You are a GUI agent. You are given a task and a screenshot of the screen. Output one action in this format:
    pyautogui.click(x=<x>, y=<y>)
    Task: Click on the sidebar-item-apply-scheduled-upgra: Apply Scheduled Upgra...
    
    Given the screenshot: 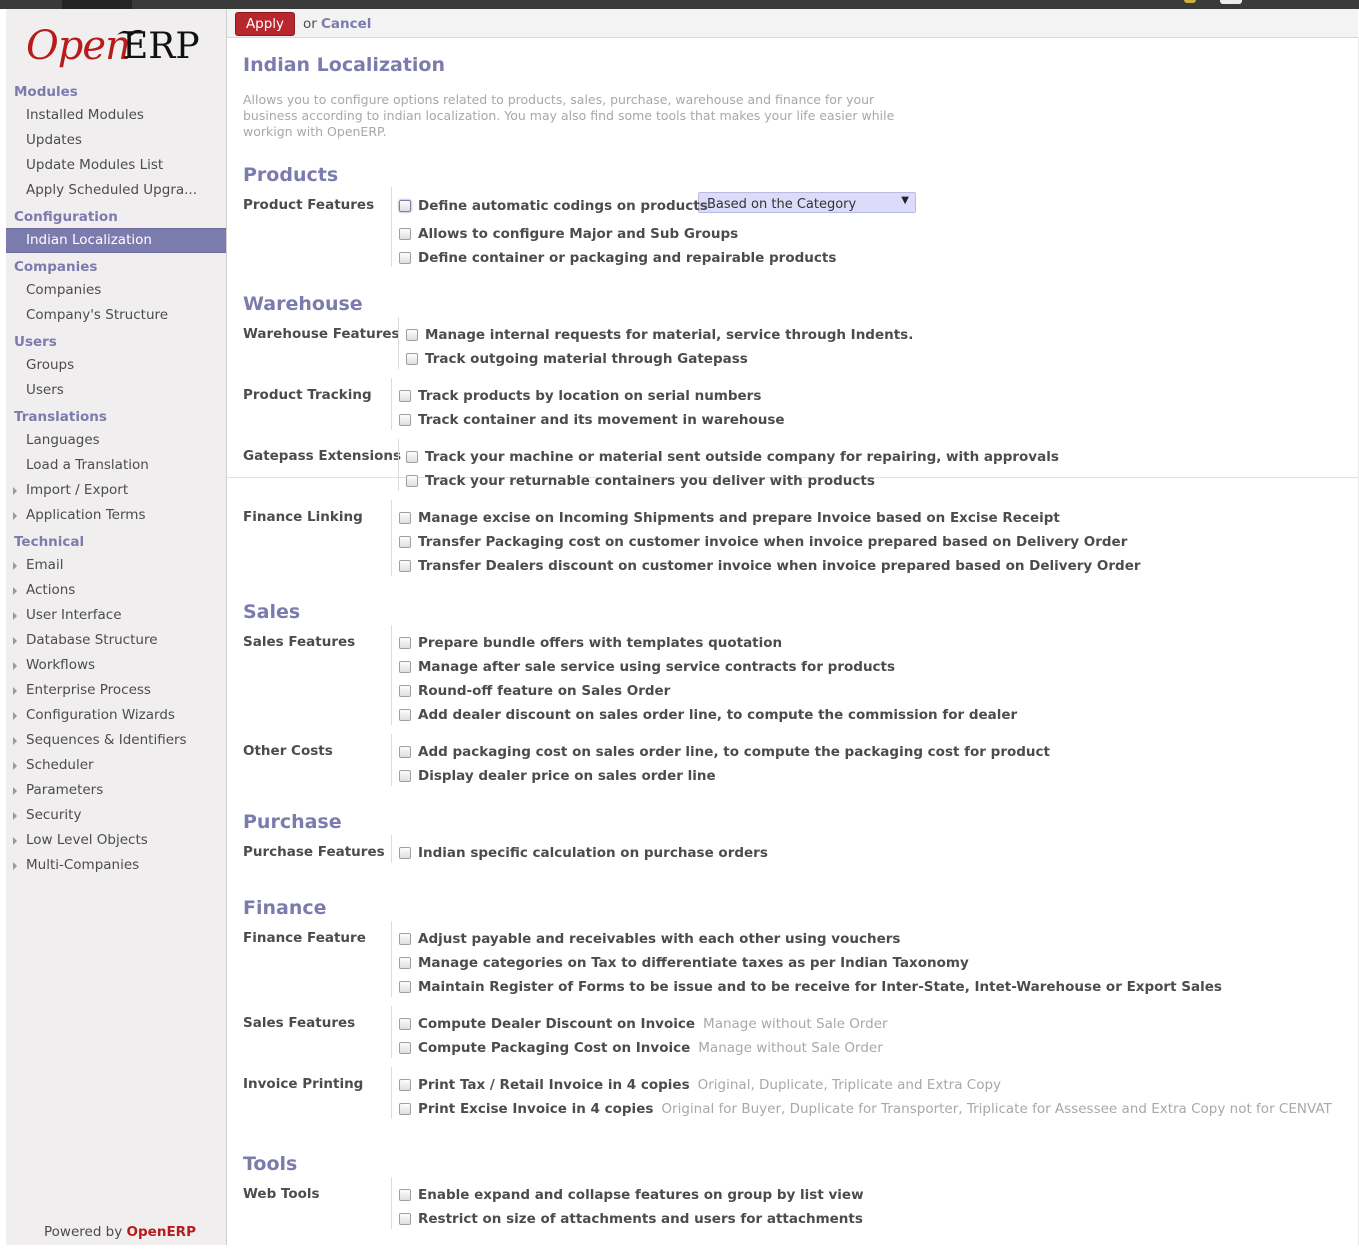 What is the action you would take?
    pyautogui.click(x=116, y=190)
    